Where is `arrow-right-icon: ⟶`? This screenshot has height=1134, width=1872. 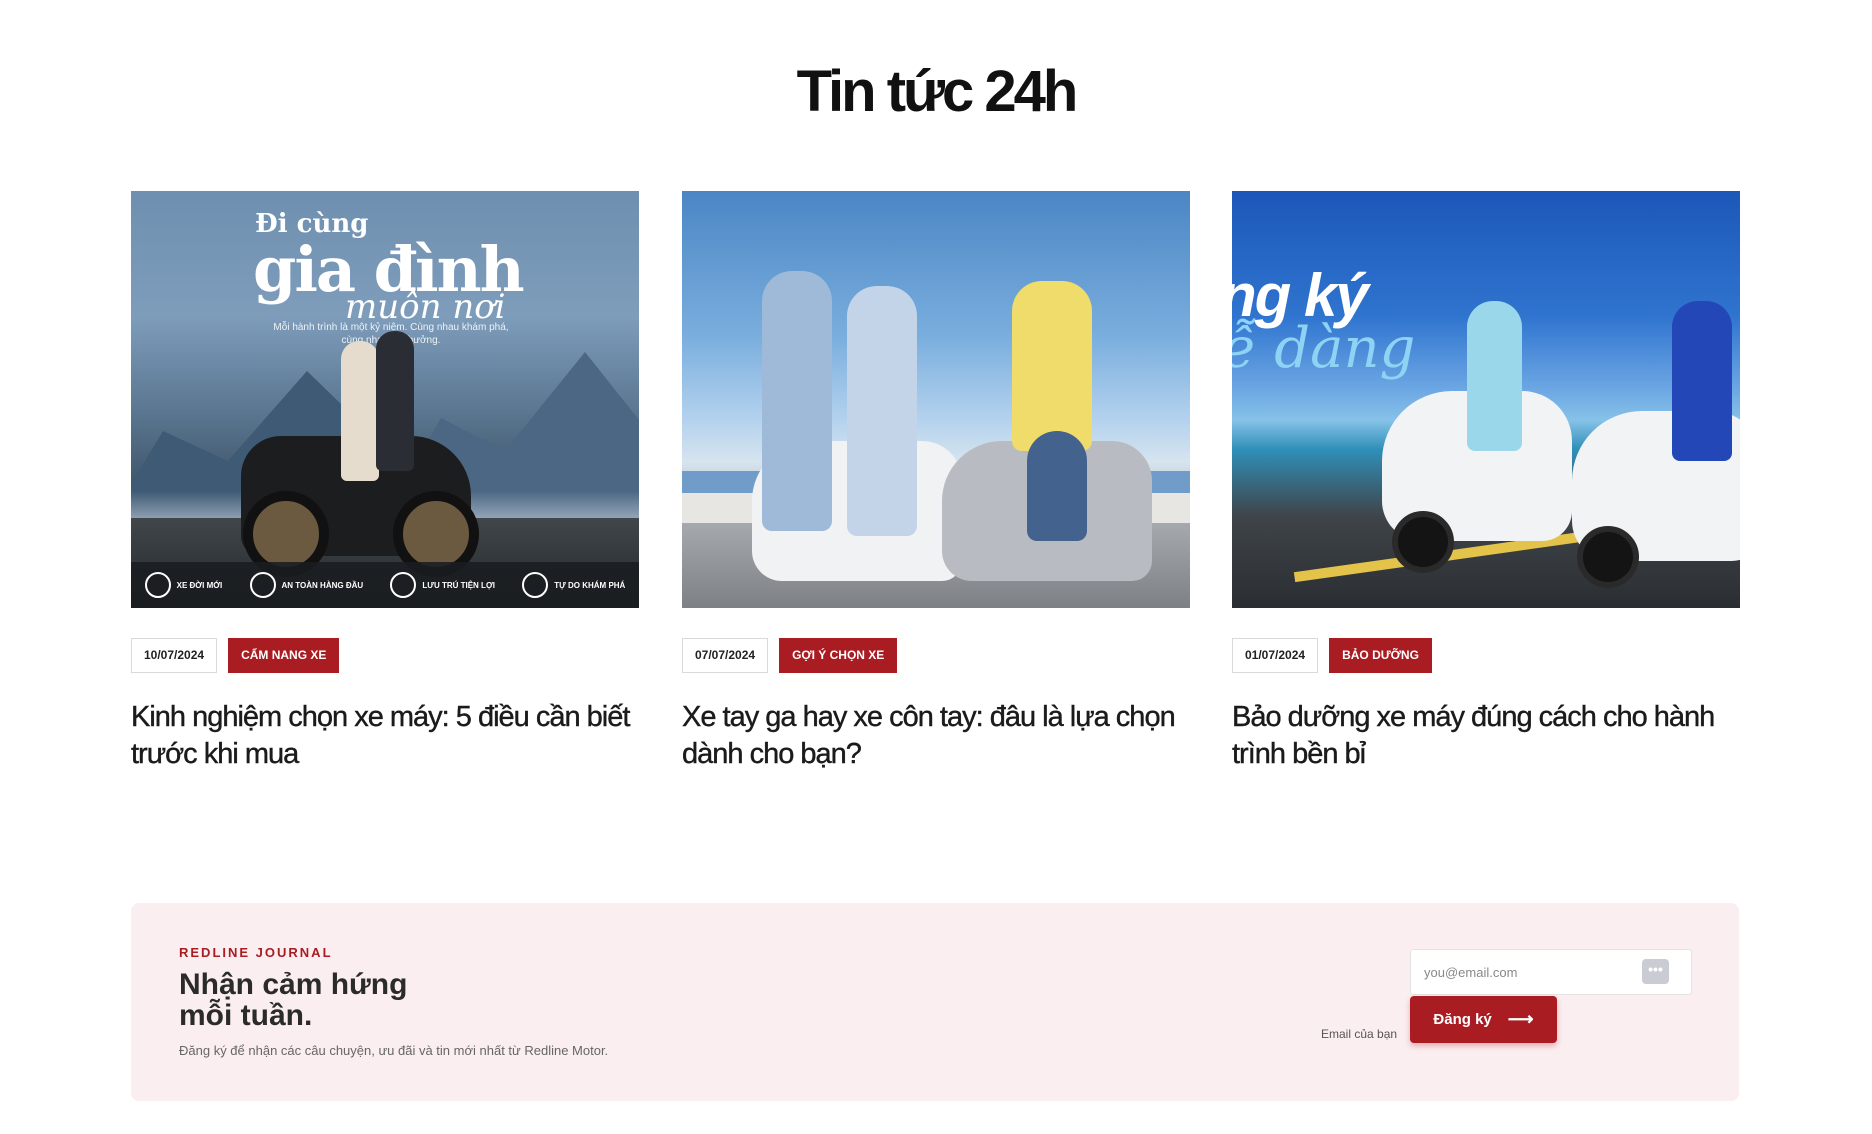
arrow-right-icon: ⟶ is located at coordinates (1520, 1019).